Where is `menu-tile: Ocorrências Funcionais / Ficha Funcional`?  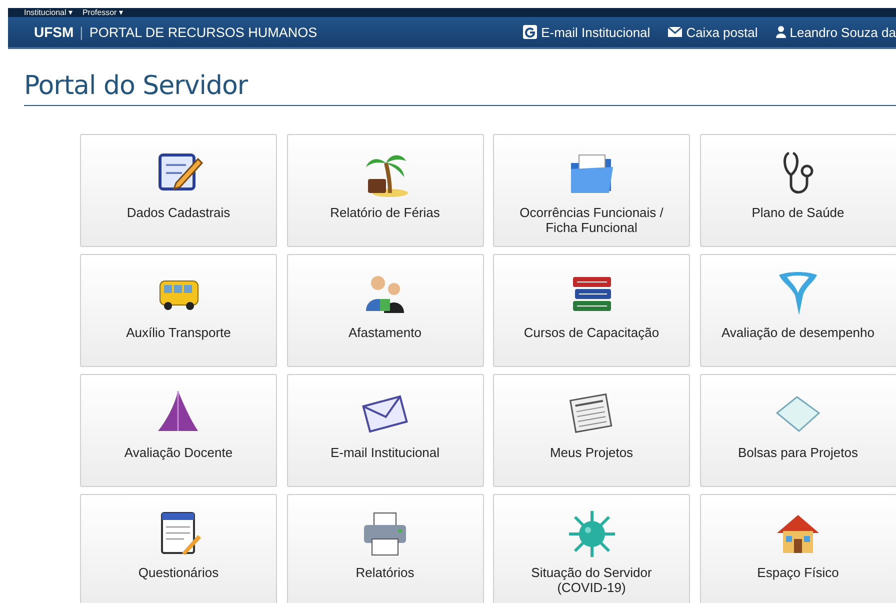 menu-tile: Ocorrências Funcionais / Ficha Funcional is located at coordinates (591, 190).